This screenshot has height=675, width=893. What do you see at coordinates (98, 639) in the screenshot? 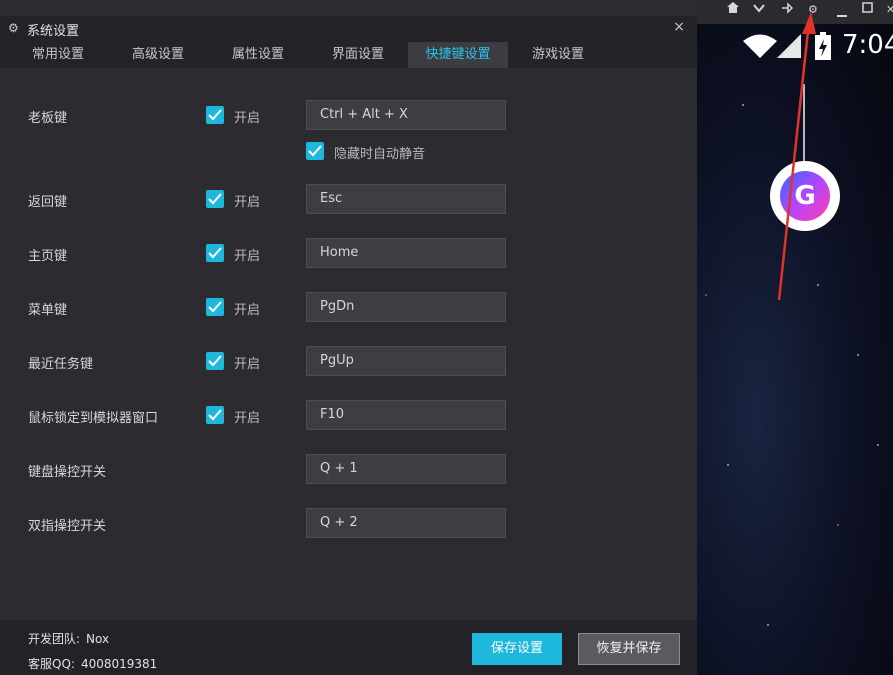
I see `team-value: Nox` at bounding box center [98, 639].